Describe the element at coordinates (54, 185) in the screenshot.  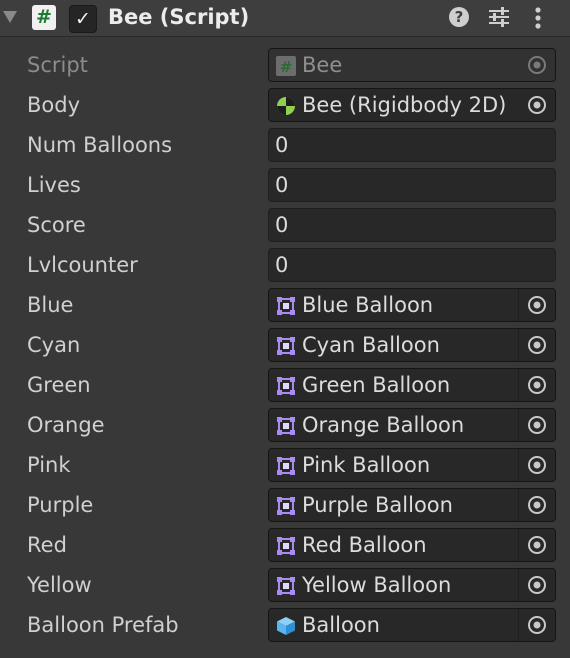
I see `field-label-lives: Lives` at that location.